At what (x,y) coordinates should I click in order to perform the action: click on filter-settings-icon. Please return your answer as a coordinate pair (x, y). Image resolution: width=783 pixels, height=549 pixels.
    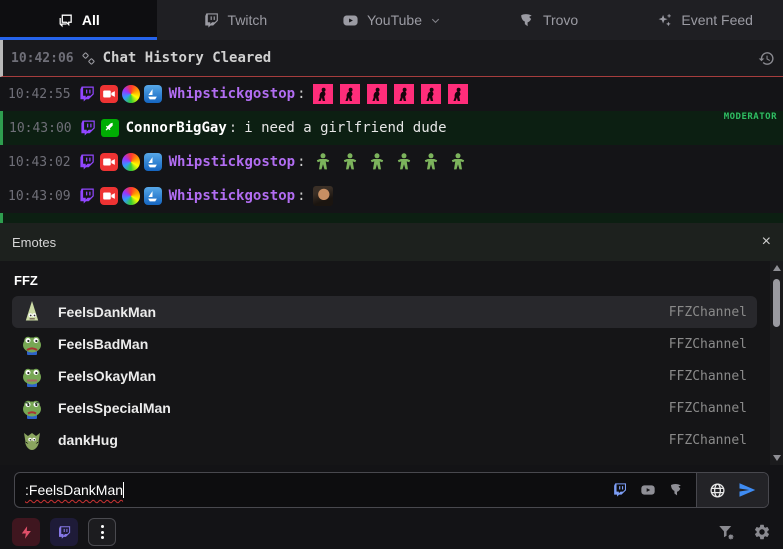
    Looking at the image, I should click on (726, 532).